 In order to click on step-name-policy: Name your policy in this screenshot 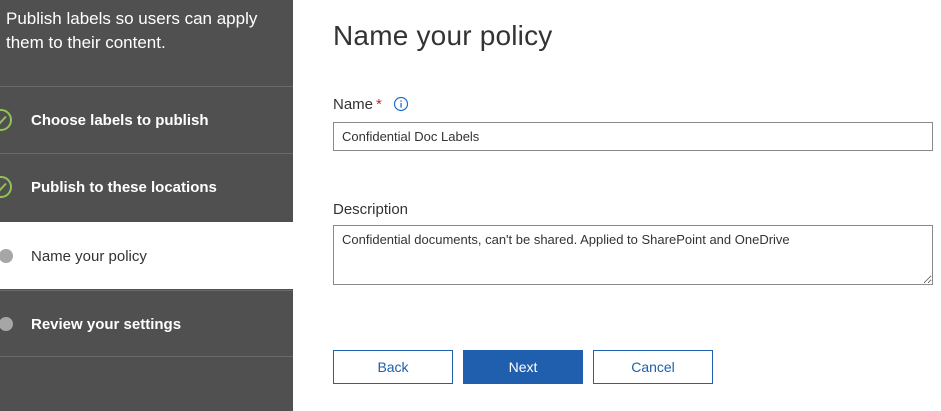, I will do `click(146, 255)`.